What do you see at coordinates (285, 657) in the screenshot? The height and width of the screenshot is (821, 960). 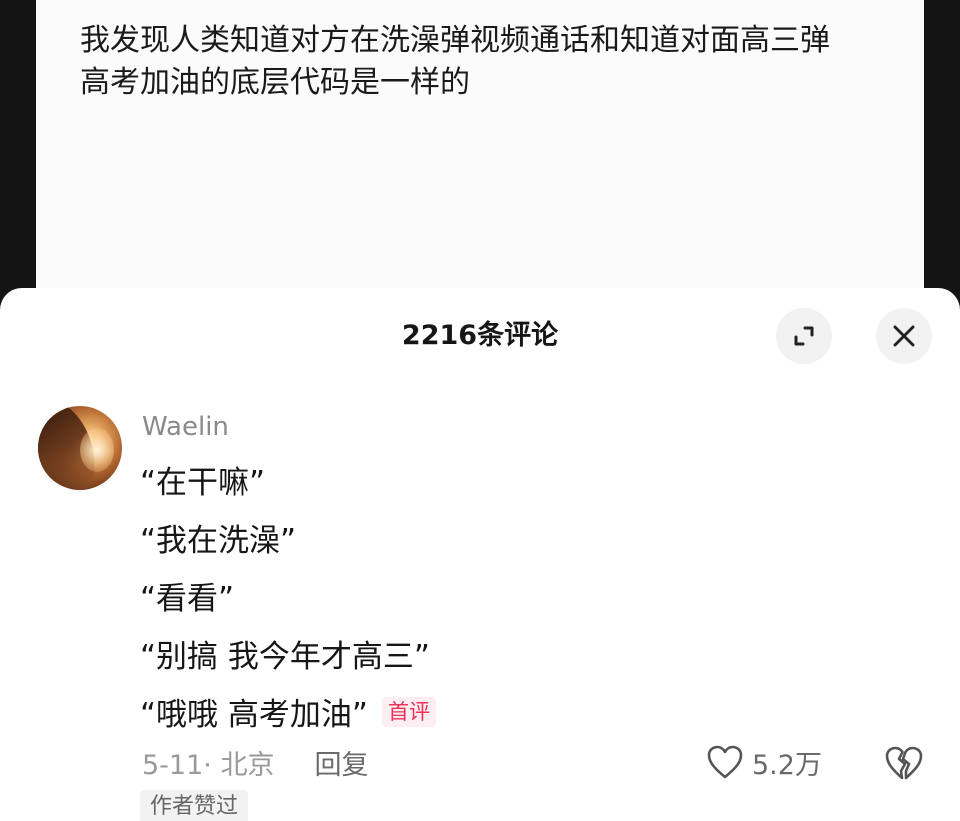 I see `comment-line-4: “别搞 我今年才高三”` at bounding box center [285, 657].